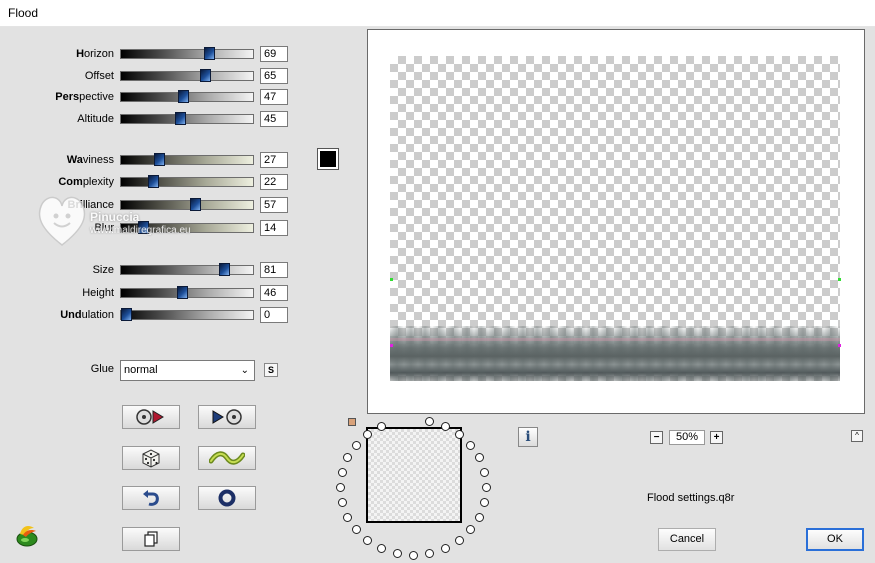  What do you see at coordinates (839, 279) in the screenshot?
I see `horizon-handle-right` at bounding box center [839, 279].